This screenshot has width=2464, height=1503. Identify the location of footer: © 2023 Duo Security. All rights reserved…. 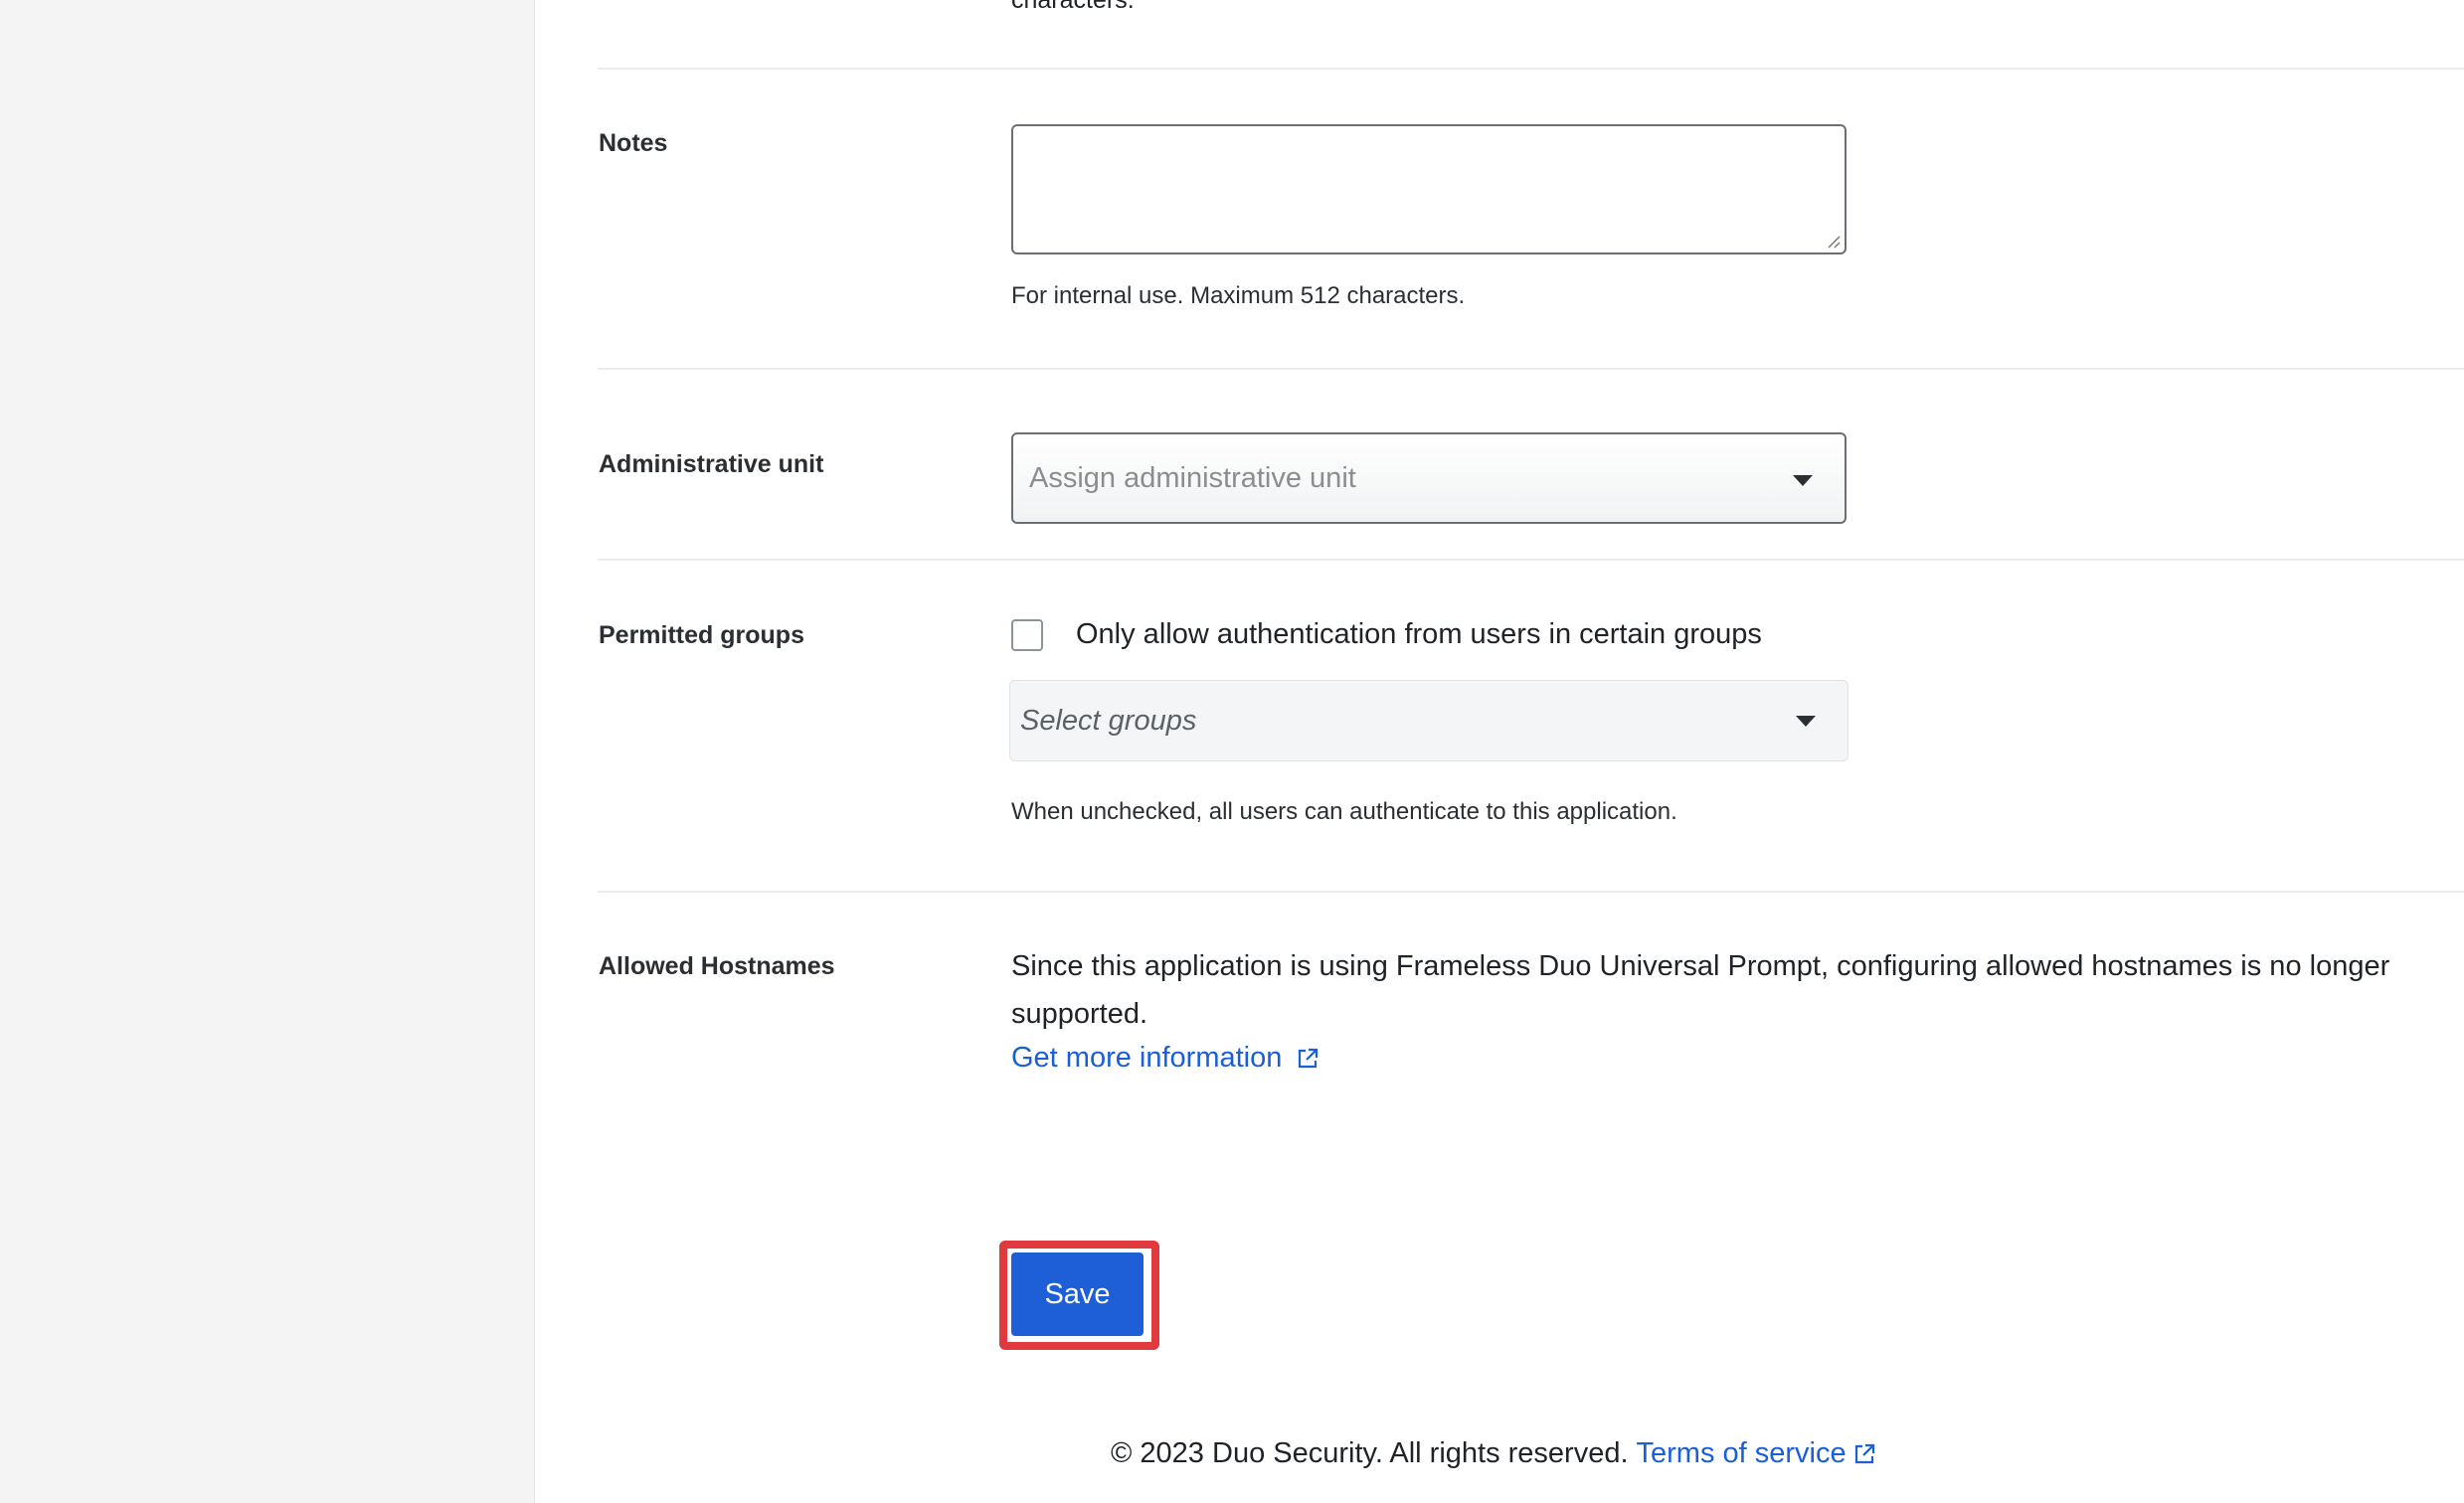
(1493, 1453).